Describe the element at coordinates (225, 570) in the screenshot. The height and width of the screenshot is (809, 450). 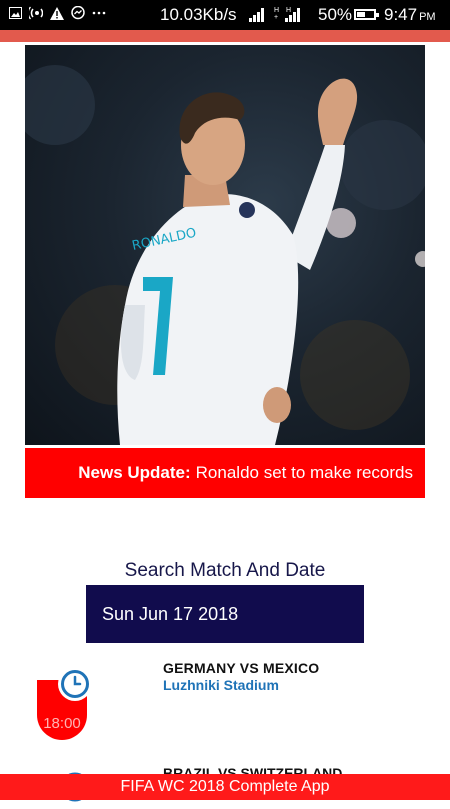
I see `search-heading: Search Match And Date` at that location.